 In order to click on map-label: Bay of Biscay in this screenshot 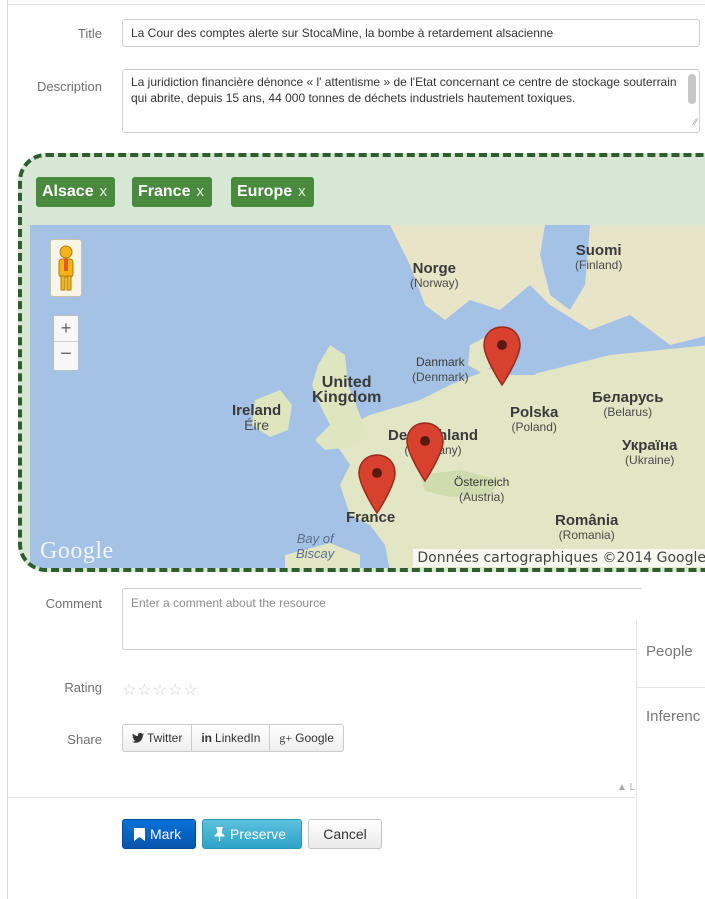, I will do `click(315, 546)`.